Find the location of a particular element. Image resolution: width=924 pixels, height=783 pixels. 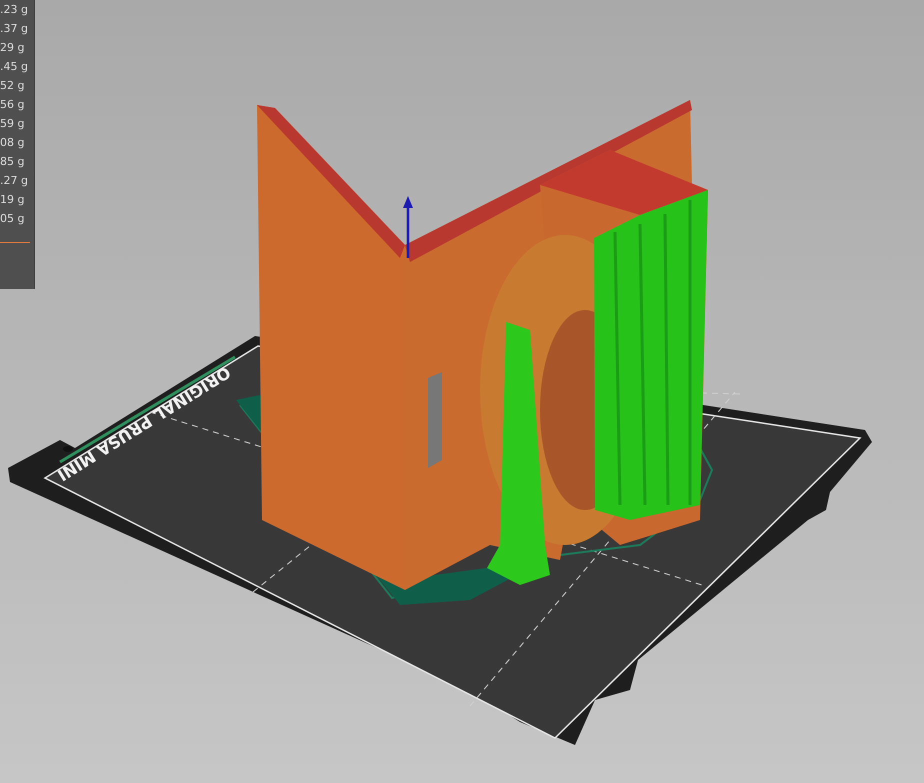

filament-weight: .27 g is located at coordinates (14, 181).